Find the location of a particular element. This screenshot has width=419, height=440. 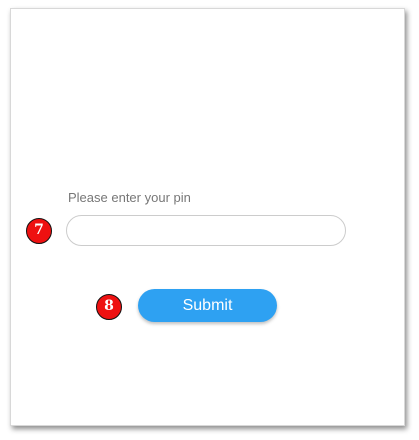

annotation-marker-submit: 8 is located at coordinates (109, 307).